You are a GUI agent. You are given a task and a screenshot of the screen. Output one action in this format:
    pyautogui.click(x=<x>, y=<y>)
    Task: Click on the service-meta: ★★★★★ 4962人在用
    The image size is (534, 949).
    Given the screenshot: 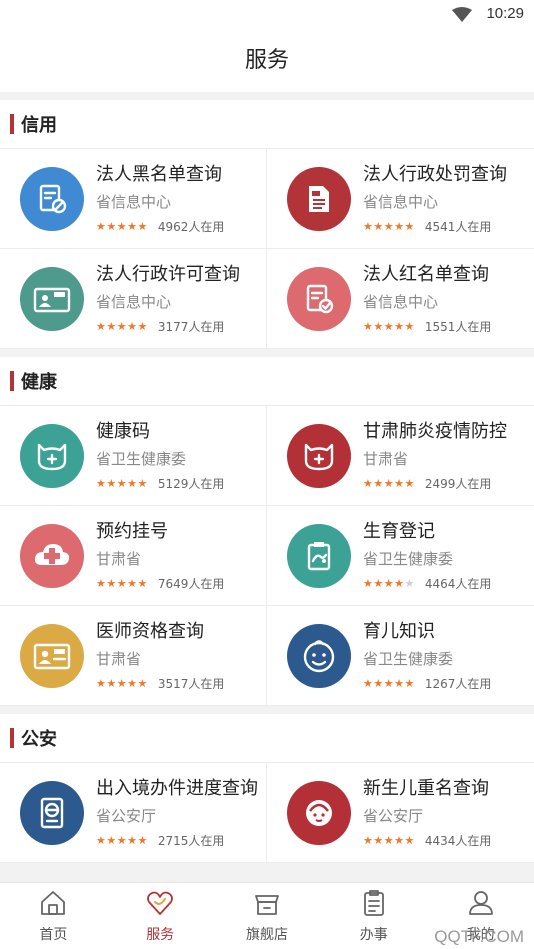 What is the action you would take?
    pyautogui.click(x=160, y=226)
    